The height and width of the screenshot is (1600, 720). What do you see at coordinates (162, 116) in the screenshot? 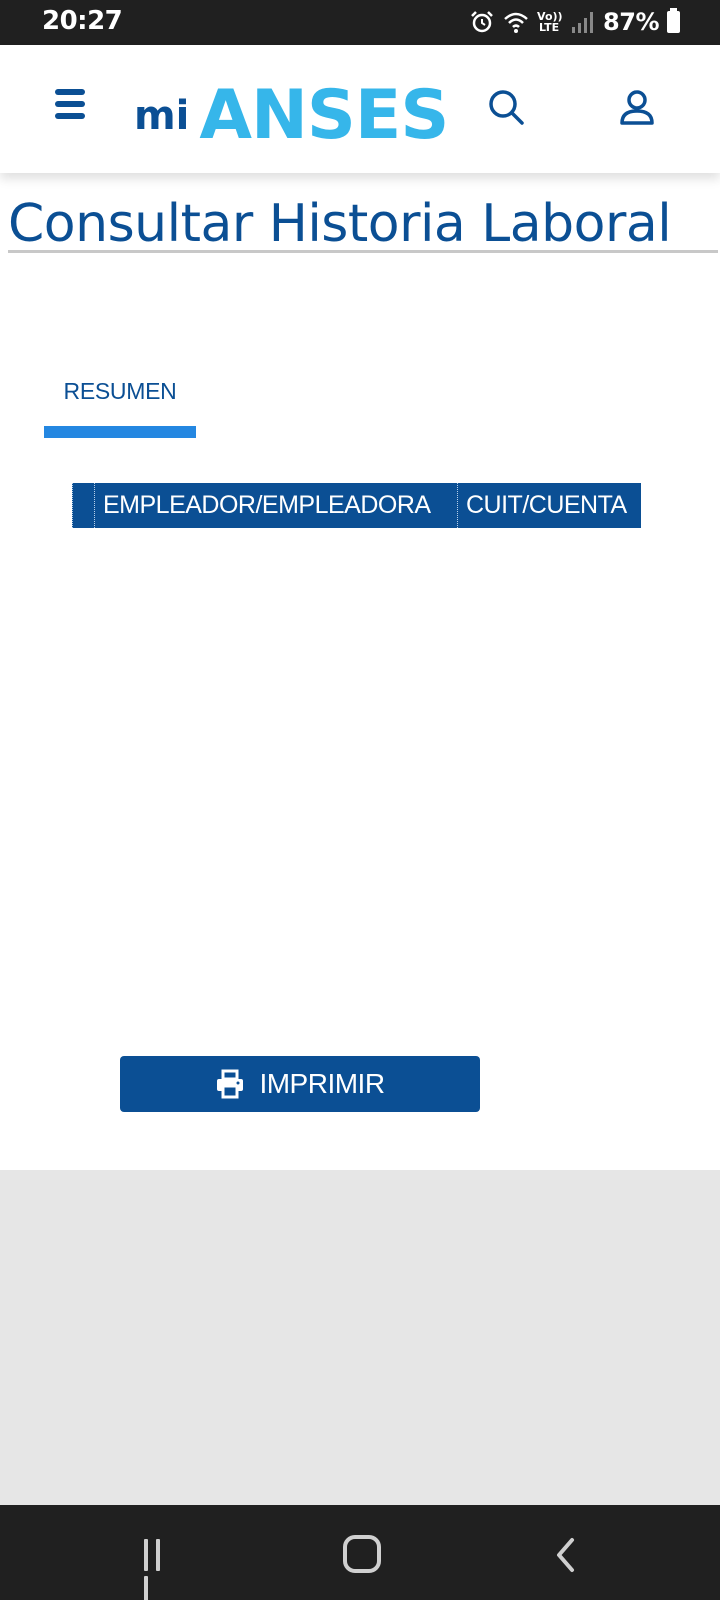
I see `logo-mi: mi` at bounding box center [162, 116].